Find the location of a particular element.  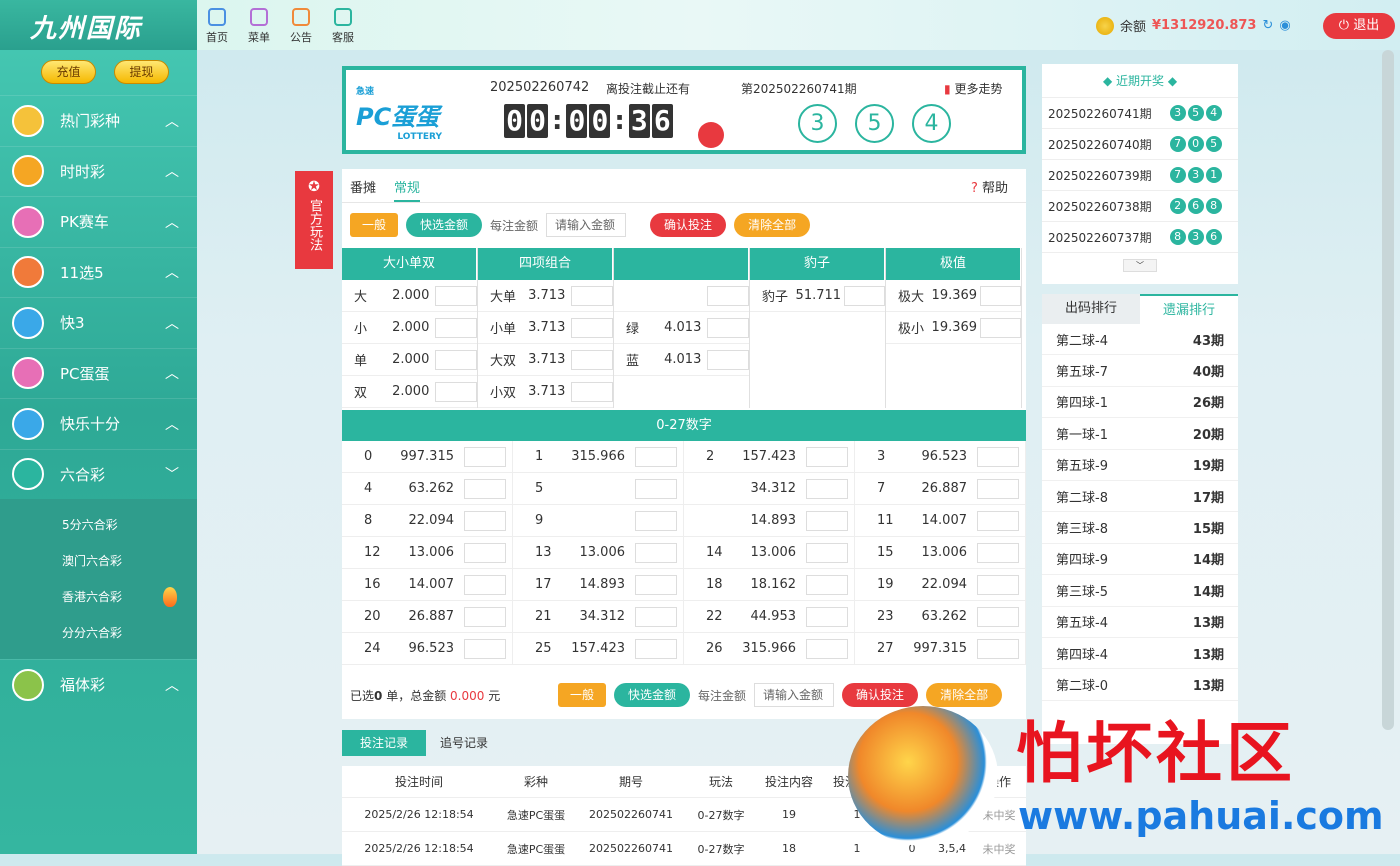

number-cell: 22 44.953 is located at coordinates (769, 617).